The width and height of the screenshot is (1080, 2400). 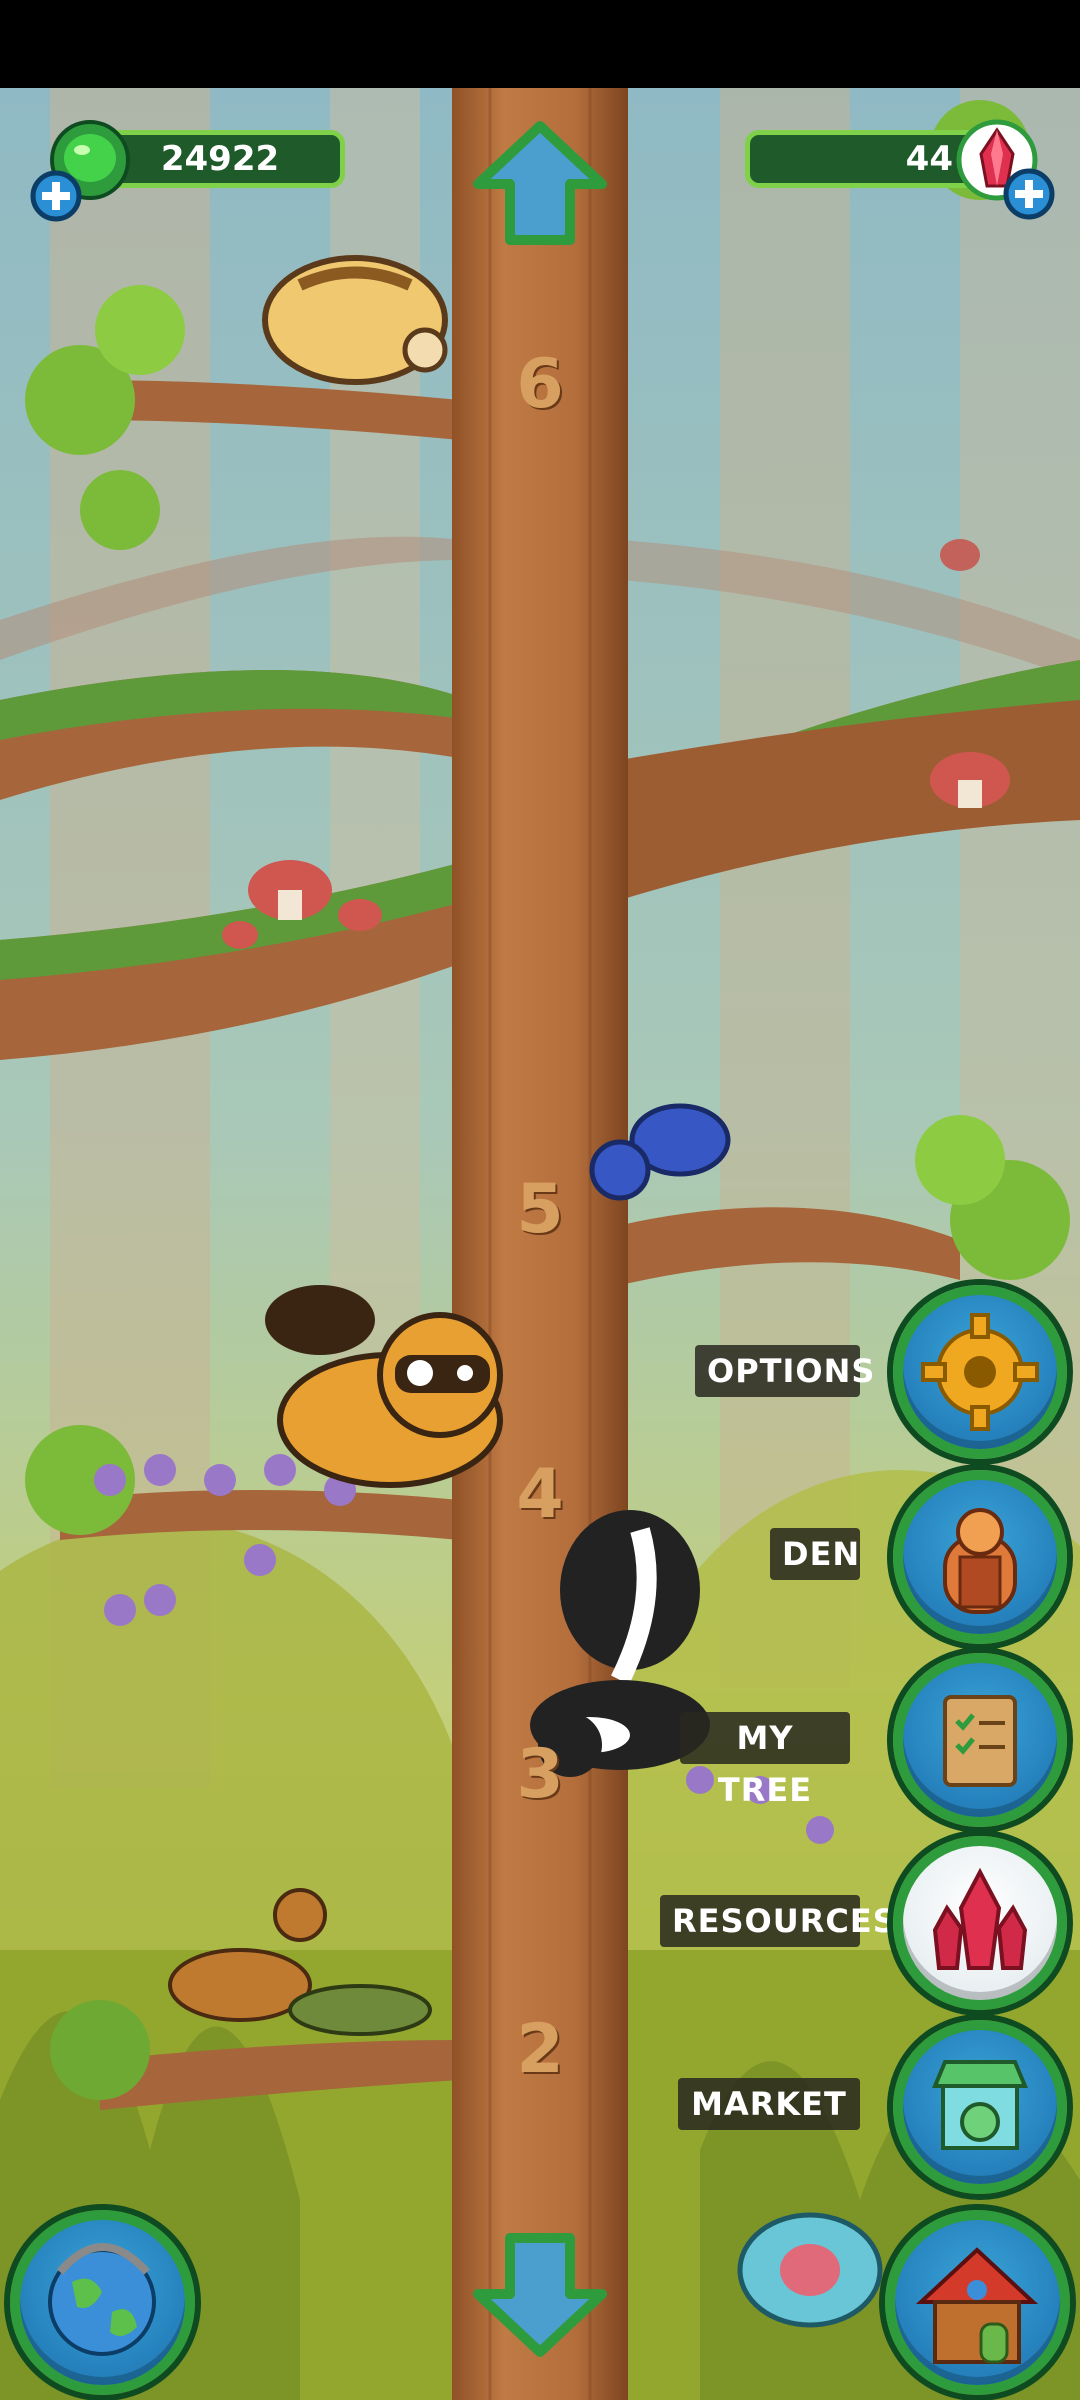 What do you see at coordinates (540, 183) in the screenshot?
I see `scroll-up-button` at bounding box center [540, 183].